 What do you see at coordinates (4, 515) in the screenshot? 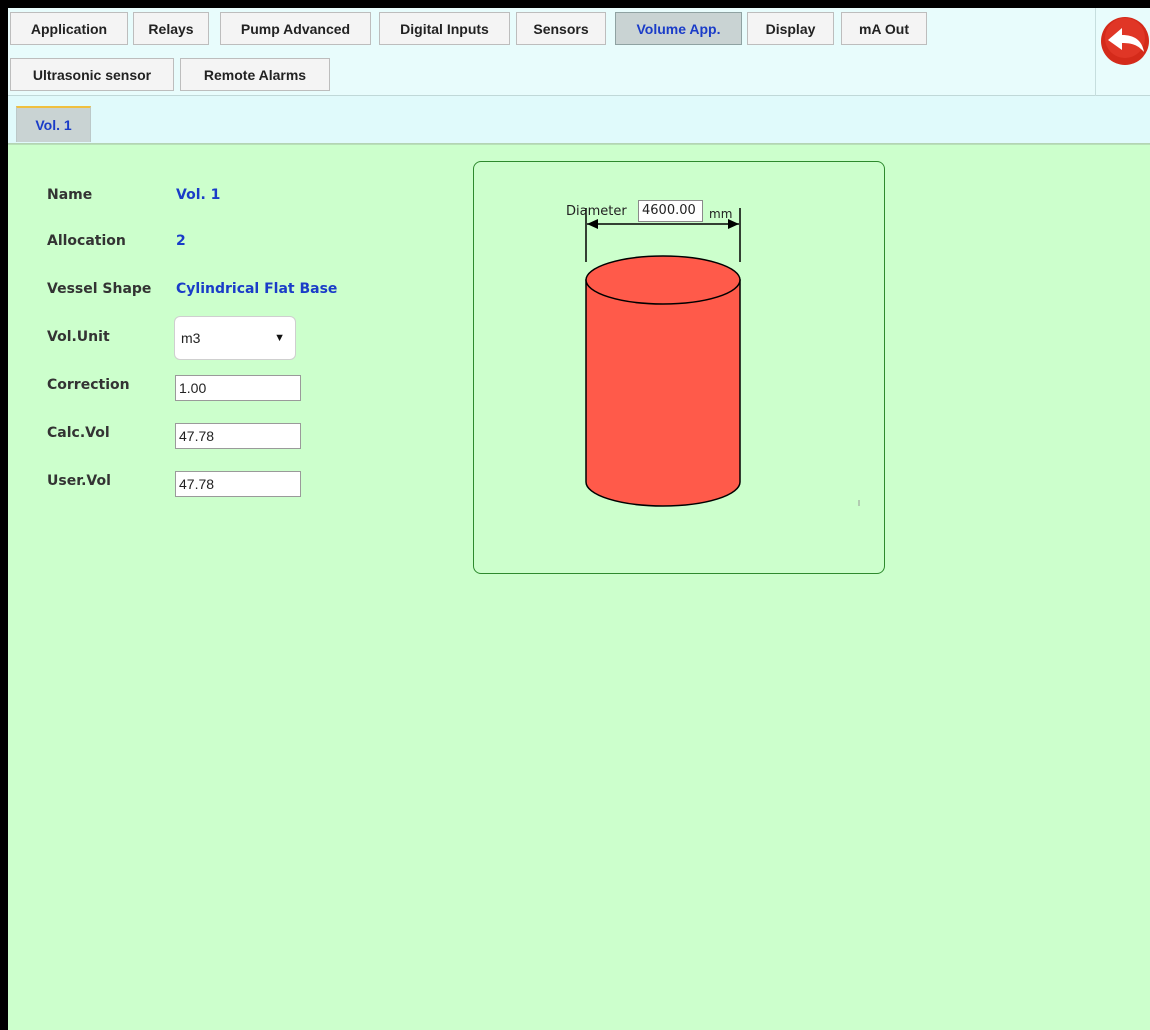
I see `window-frame-left` at bounding box center [4, 515].